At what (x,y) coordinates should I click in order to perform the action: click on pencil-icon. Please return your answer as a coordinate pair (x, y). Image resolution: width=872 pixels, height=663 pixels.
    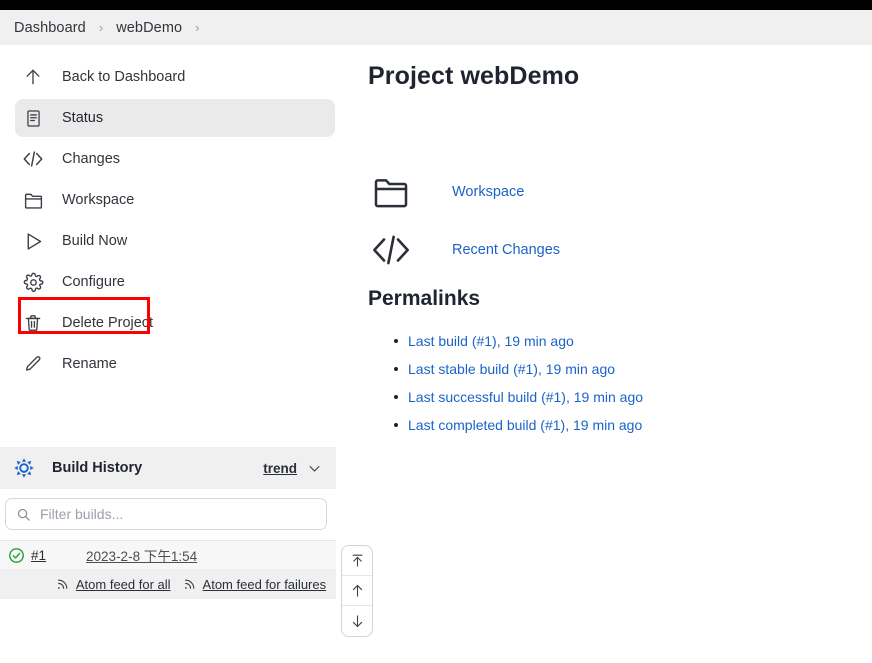
    Looking at the image, I should click on (33, 364).